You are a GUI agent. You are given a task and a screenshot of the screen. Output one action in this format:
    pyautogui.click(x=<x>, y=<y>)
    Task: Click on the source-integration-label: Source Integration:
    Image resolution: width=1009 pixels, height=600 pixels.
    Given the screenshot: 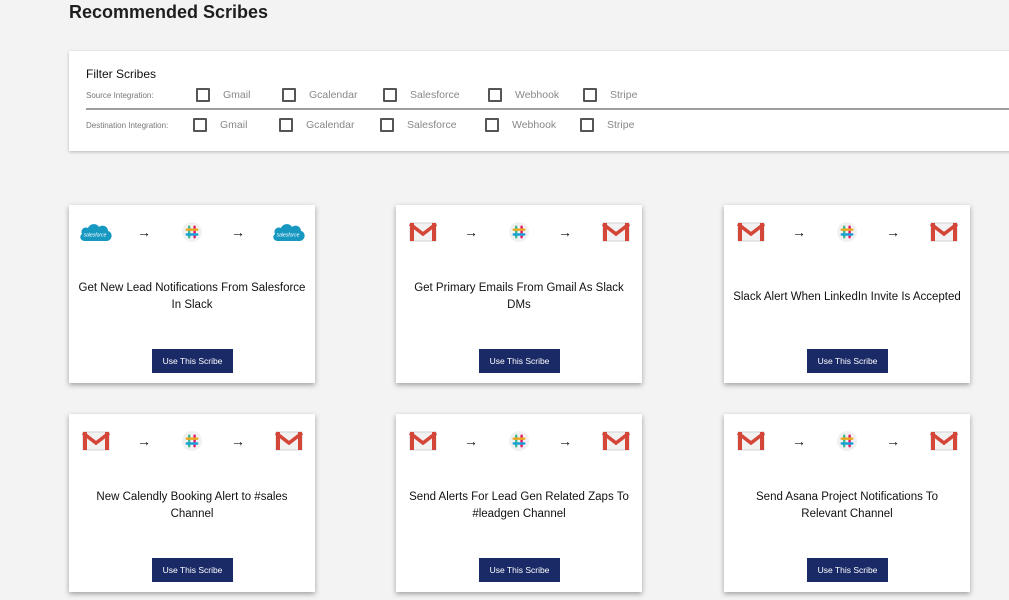 What is the action you would take?
    pyautogui.click(x=120, y=95)
    